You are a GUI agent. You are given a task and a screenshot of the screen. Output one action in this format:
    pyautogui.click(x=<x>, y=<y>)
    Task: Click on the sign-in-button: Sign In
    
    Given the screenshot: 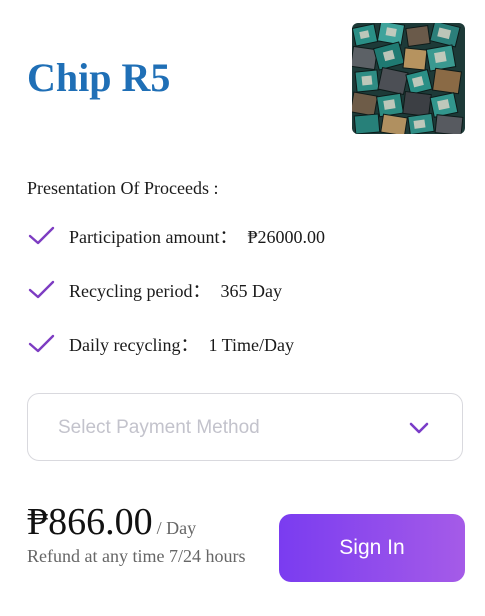 What is the action you would take?
    pyautogui.click(x=372, y=548)
    